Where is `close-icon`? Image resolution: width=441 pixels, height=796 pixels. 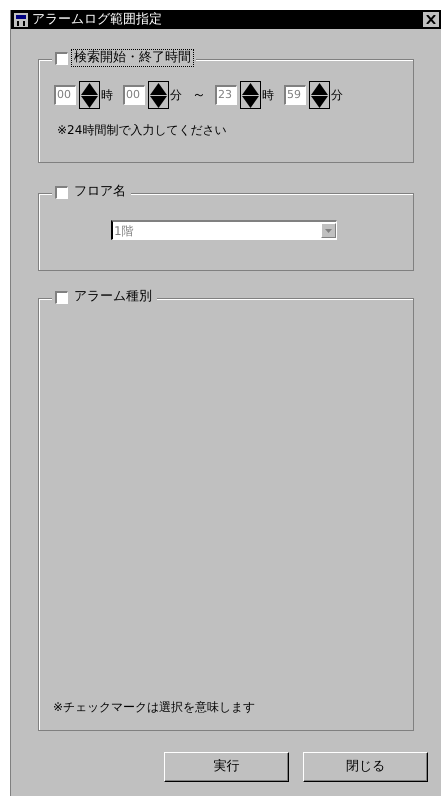 close-icon is located at coordinates (431, 19).